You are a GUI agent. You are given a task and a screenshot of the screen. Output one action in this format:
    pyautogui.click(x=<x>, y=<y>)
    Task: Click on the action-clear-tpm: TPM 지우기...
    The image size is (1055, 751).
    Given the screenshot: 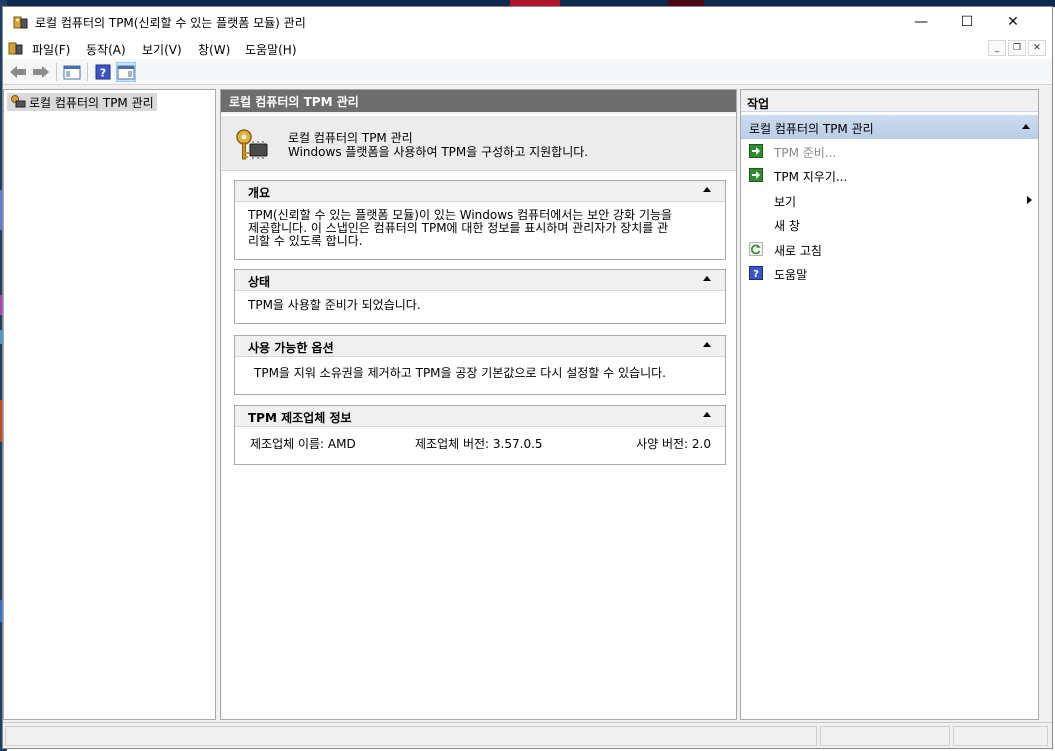 What is the action you would take?
    pyautogui.click(x=889, y=175)
    